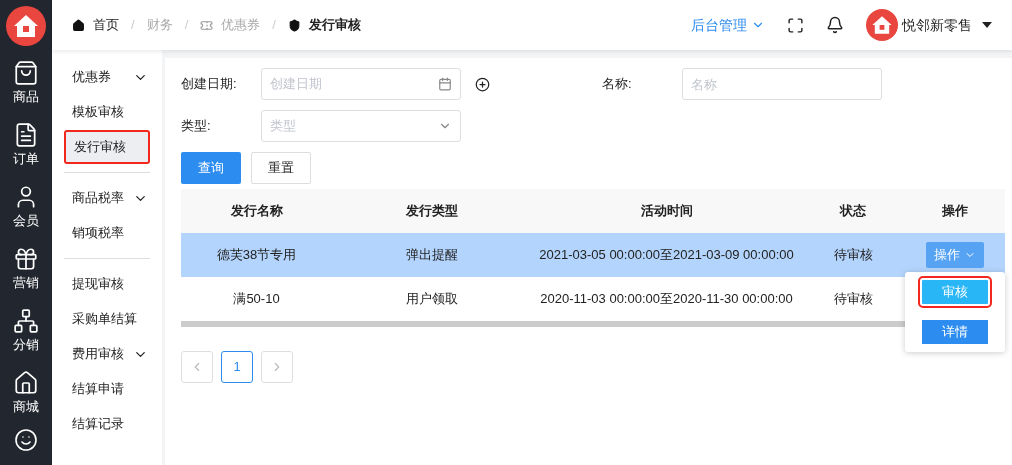 The image size is (1012, 465). What do you see at coordinates (617, 84) in the screenshot?
I see `field-label: 名称:` at bounding box center [617, 84].